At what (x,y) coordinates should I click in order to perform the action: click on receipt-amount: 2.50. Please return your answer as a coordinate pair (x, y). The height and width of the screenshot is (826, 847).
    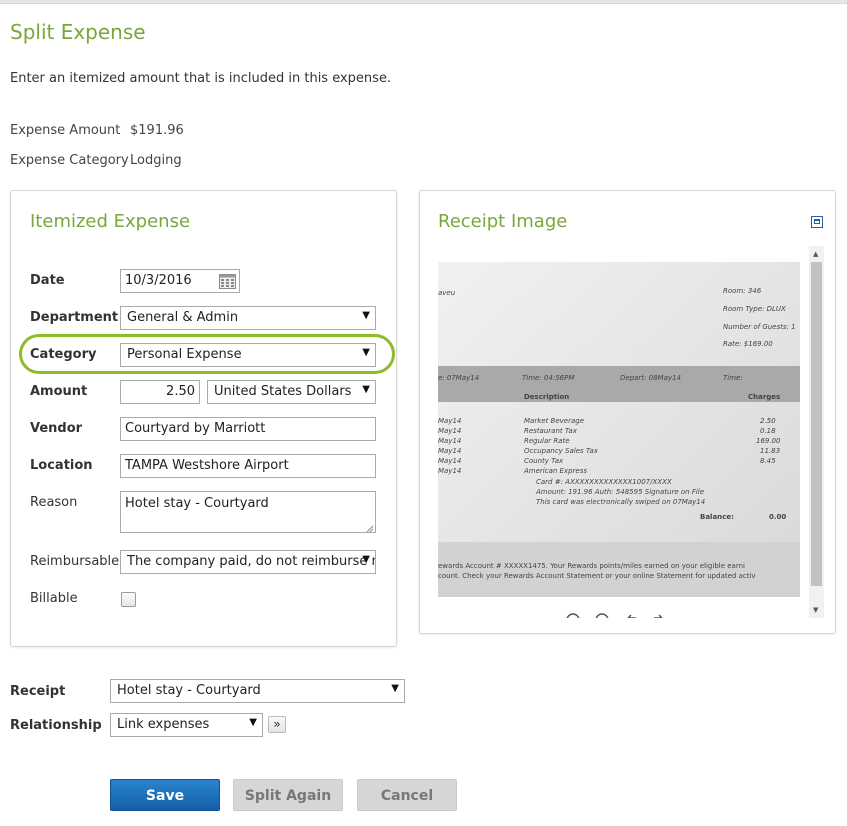
    Looking at the image, I should click on (768, 421).